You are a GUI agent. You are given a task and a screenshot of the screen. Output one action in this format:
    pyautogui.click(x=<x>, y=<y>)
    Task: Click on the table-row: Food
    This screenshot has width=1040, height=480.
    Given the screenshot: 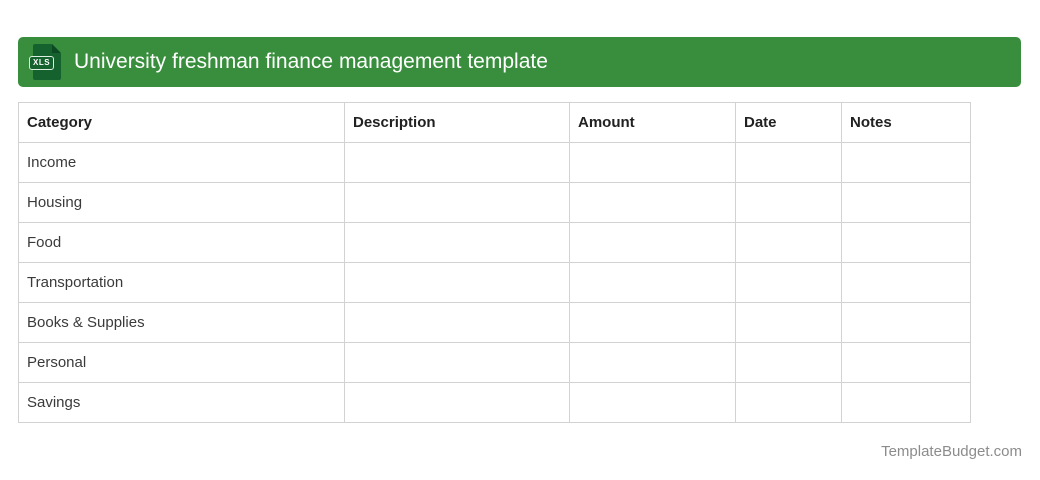 What is the action you would take?
    pyautogui.click(x=494, y=242)
    